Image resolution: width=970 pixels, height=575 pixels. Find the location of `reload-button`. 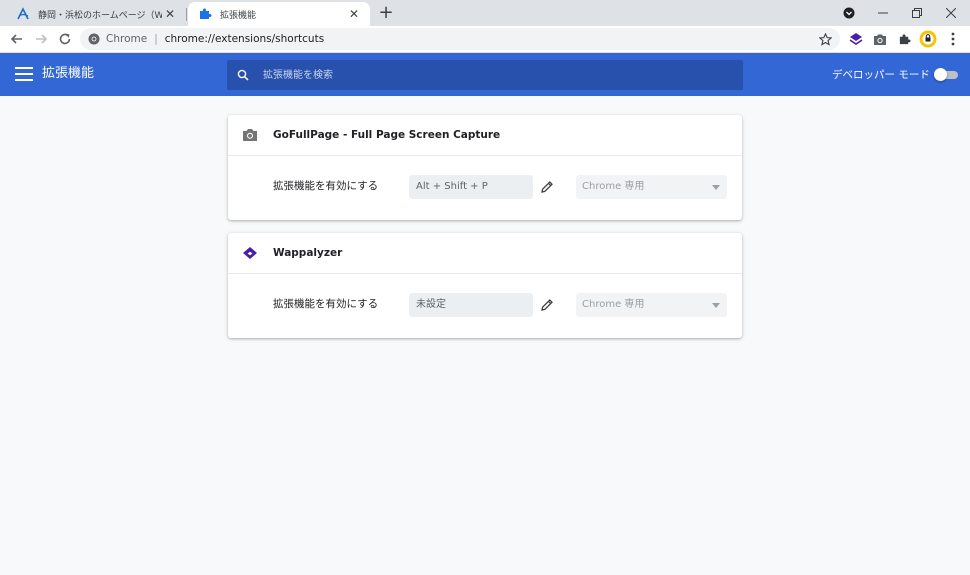

reload-button is located at coordinates (65, 39).